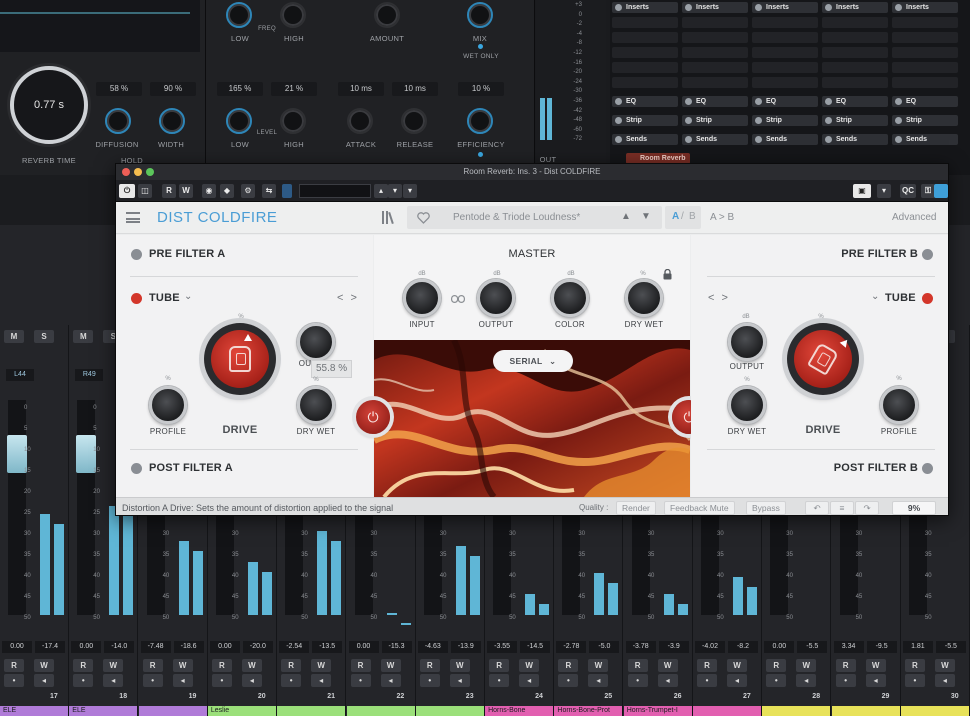  What do you see at coordinates (879, 254) in the screenshot?
I see `pre-filter-b-label: PRE FILTER B` at bounding box center [879, 254].